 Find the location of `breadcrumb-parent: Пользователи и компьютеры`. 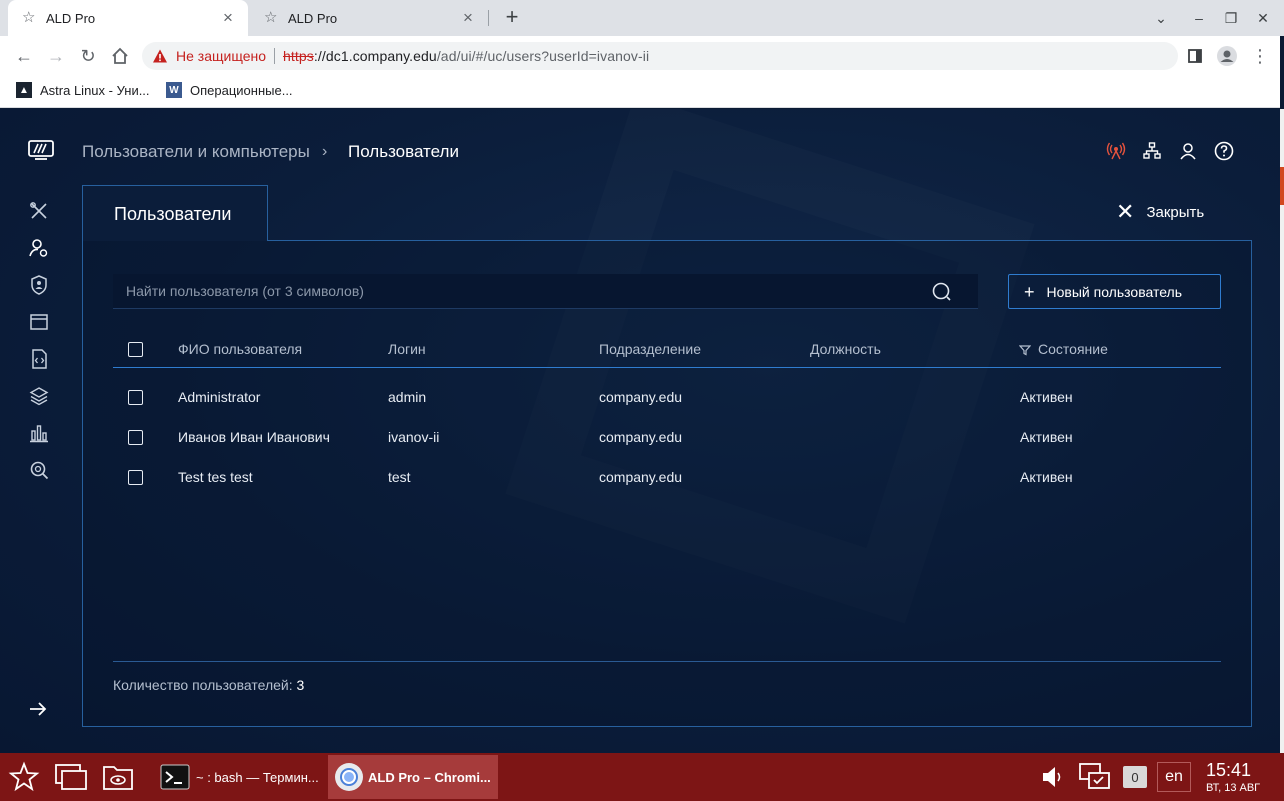

breadcrumb-parent: Пользователи и компьютеры is located at coordinates (196, 152).